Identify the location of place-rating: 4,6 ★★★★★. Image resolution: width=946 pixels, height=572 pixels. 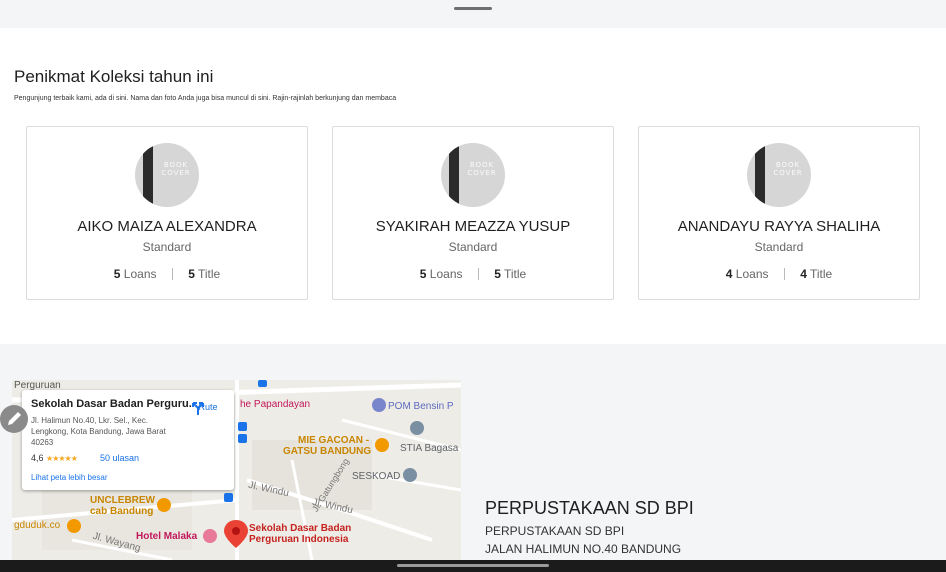
(54, 458).